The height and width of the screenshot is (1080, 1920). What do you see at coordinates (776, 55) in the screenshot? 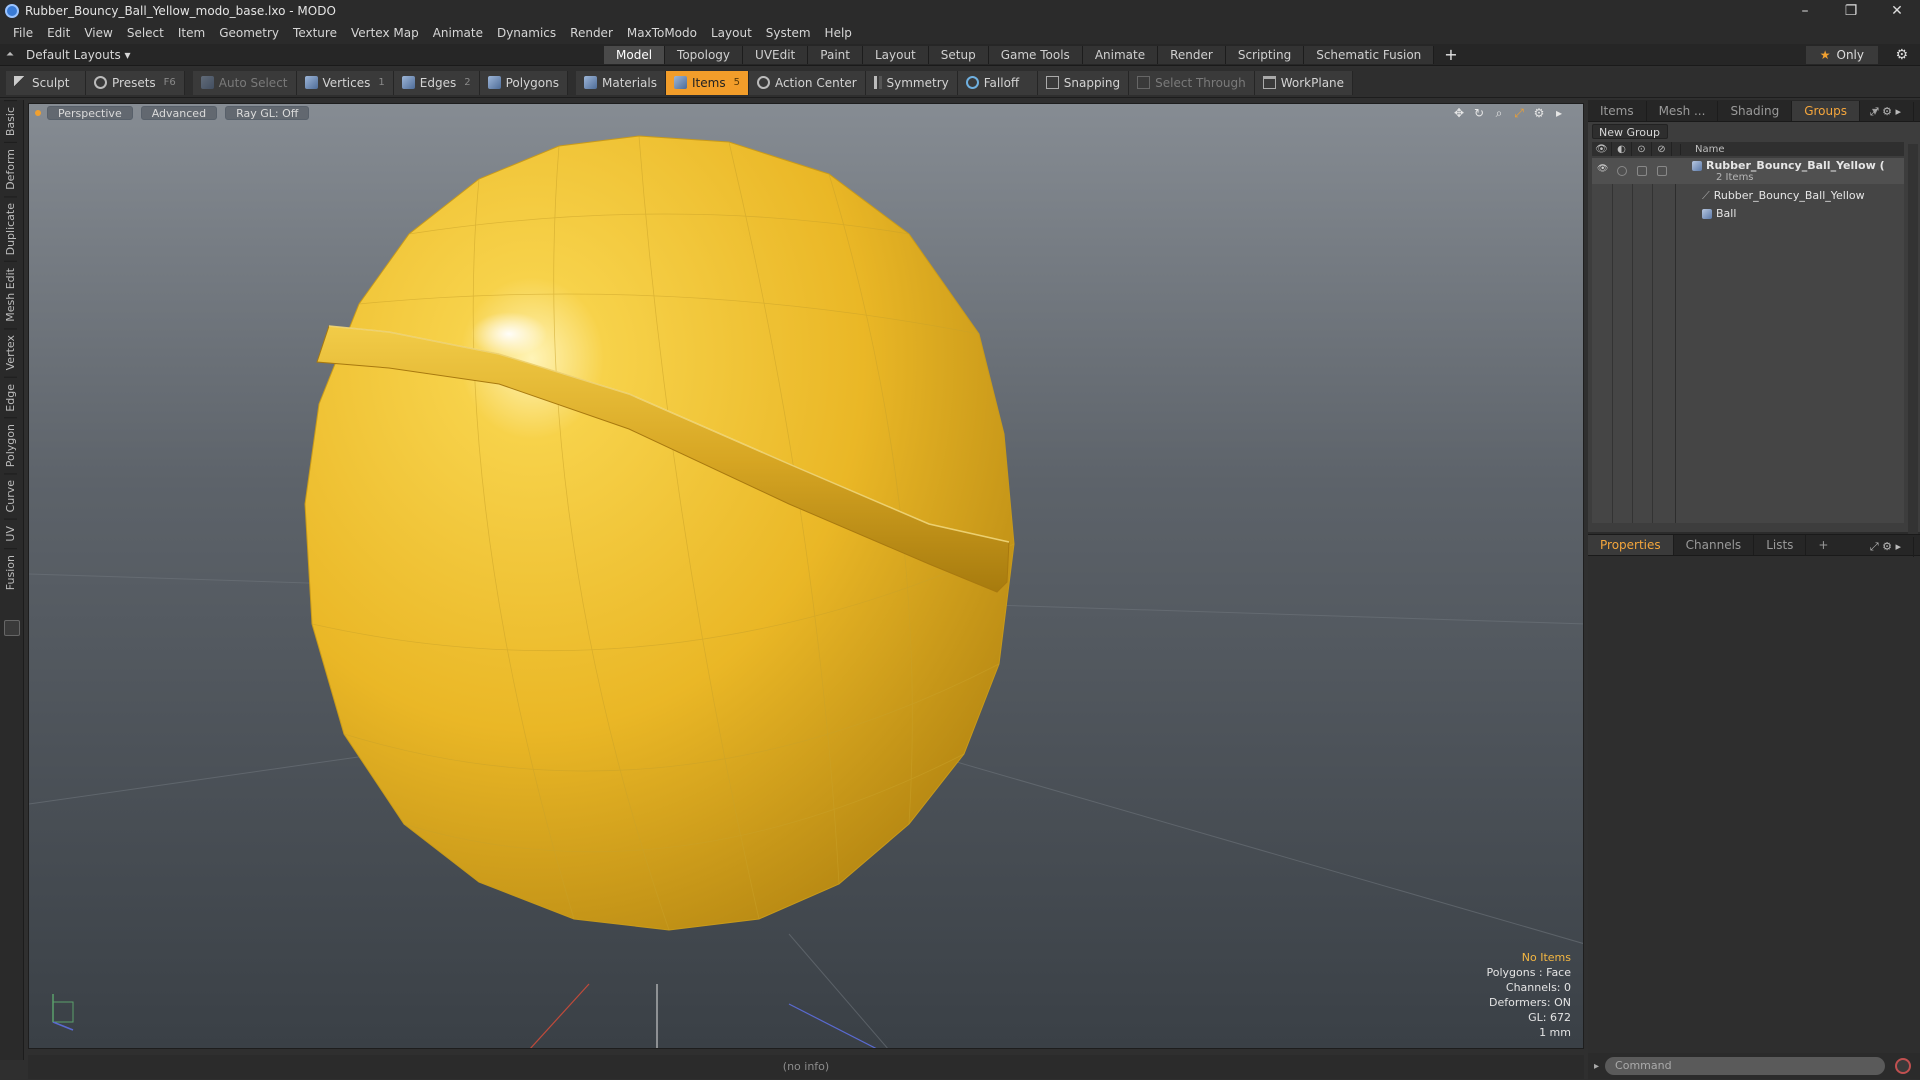
I see `tab-uvedit: UVEdit` at bounding box center [776, 55].